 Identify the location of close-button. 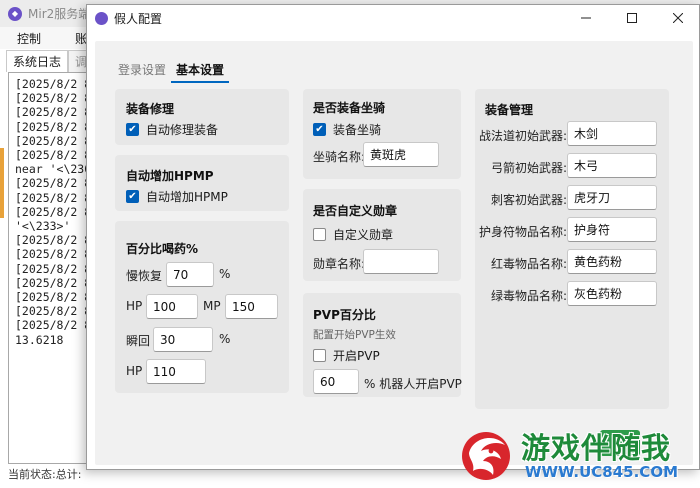
(677, 18).